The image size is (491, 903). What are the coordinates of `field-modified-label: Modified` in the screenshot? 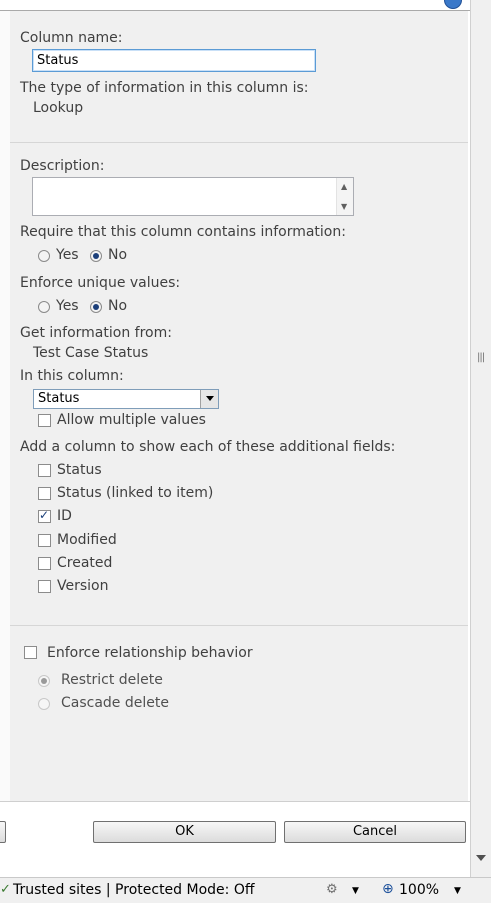 It's located at (87, 540).